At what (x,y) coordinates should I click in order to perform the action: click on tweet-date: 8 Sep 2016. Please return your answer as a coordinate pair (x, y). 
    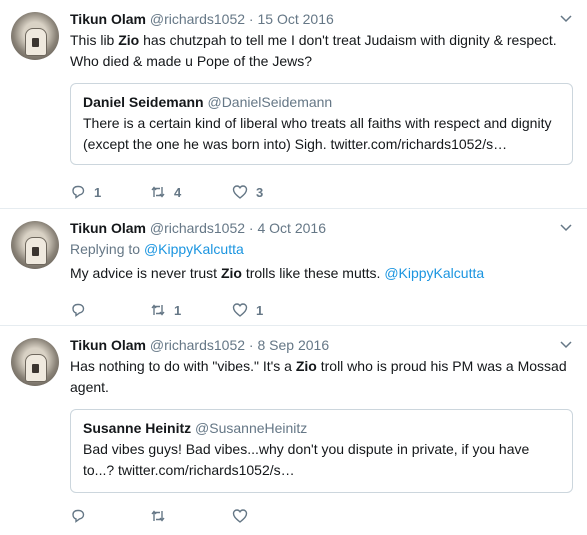
    Looking at the image, I should click on (293, 345).